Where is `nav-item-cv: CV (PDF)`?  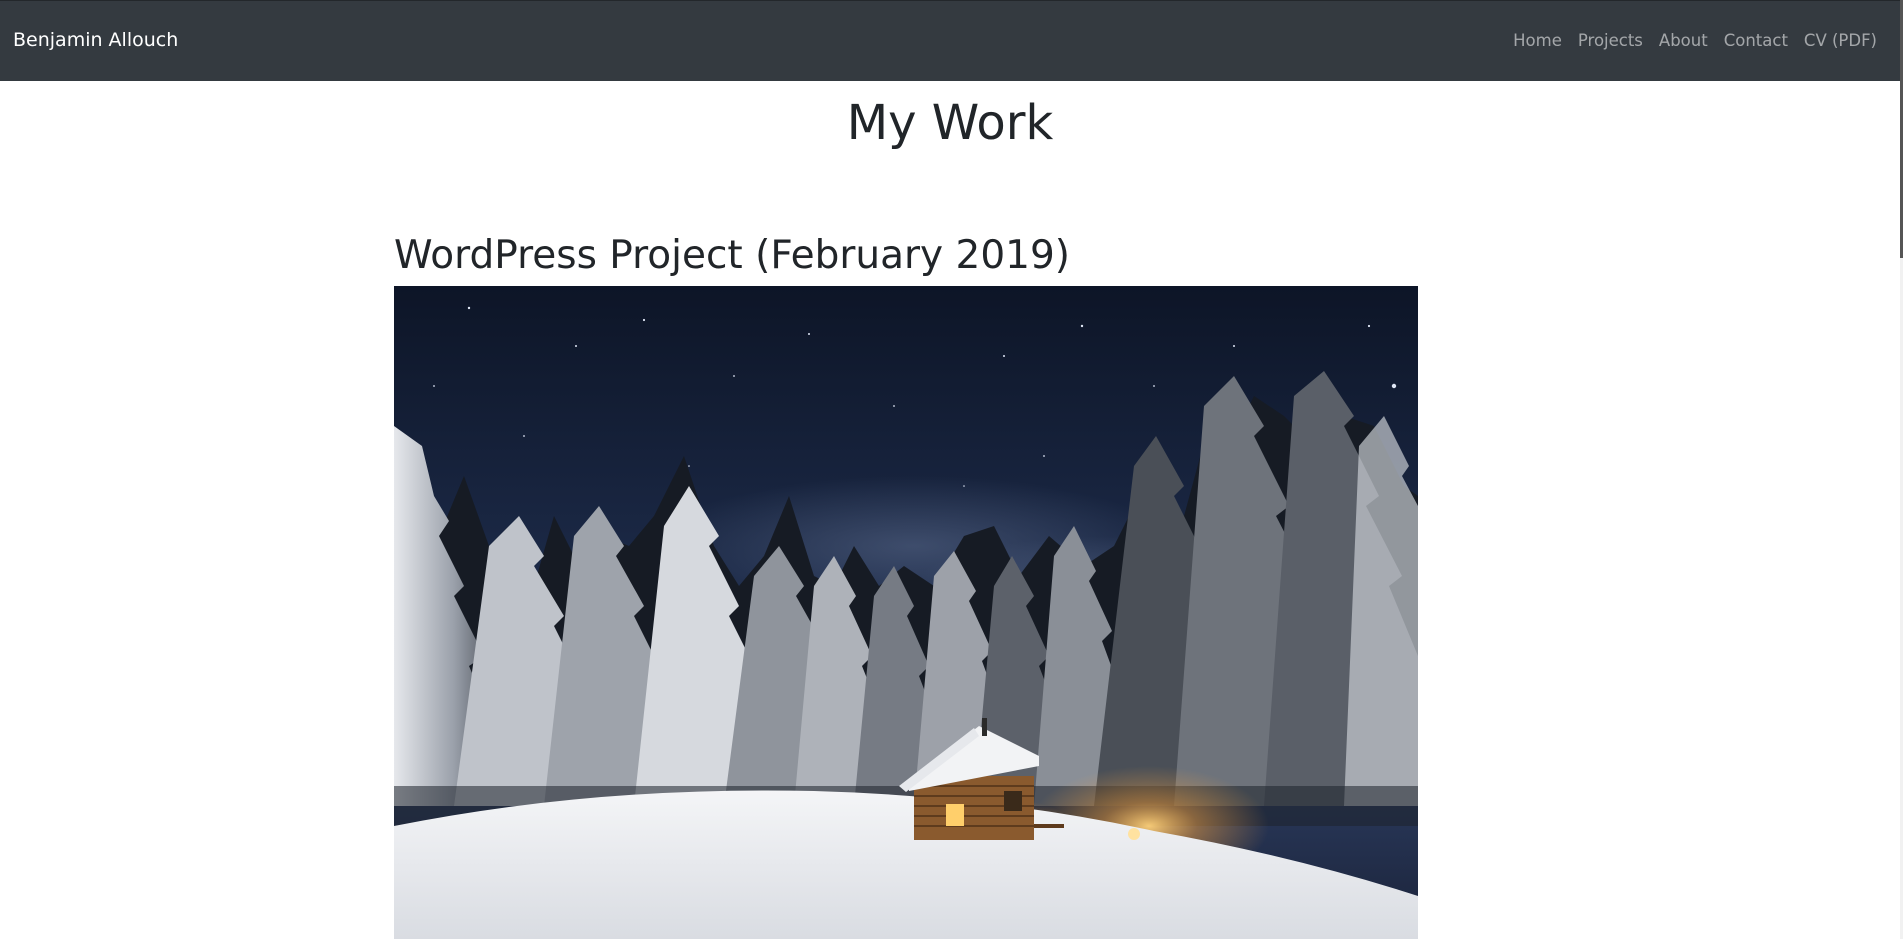 nav-item-cv: CV (PDF) is located at coordinates (1840, 41).